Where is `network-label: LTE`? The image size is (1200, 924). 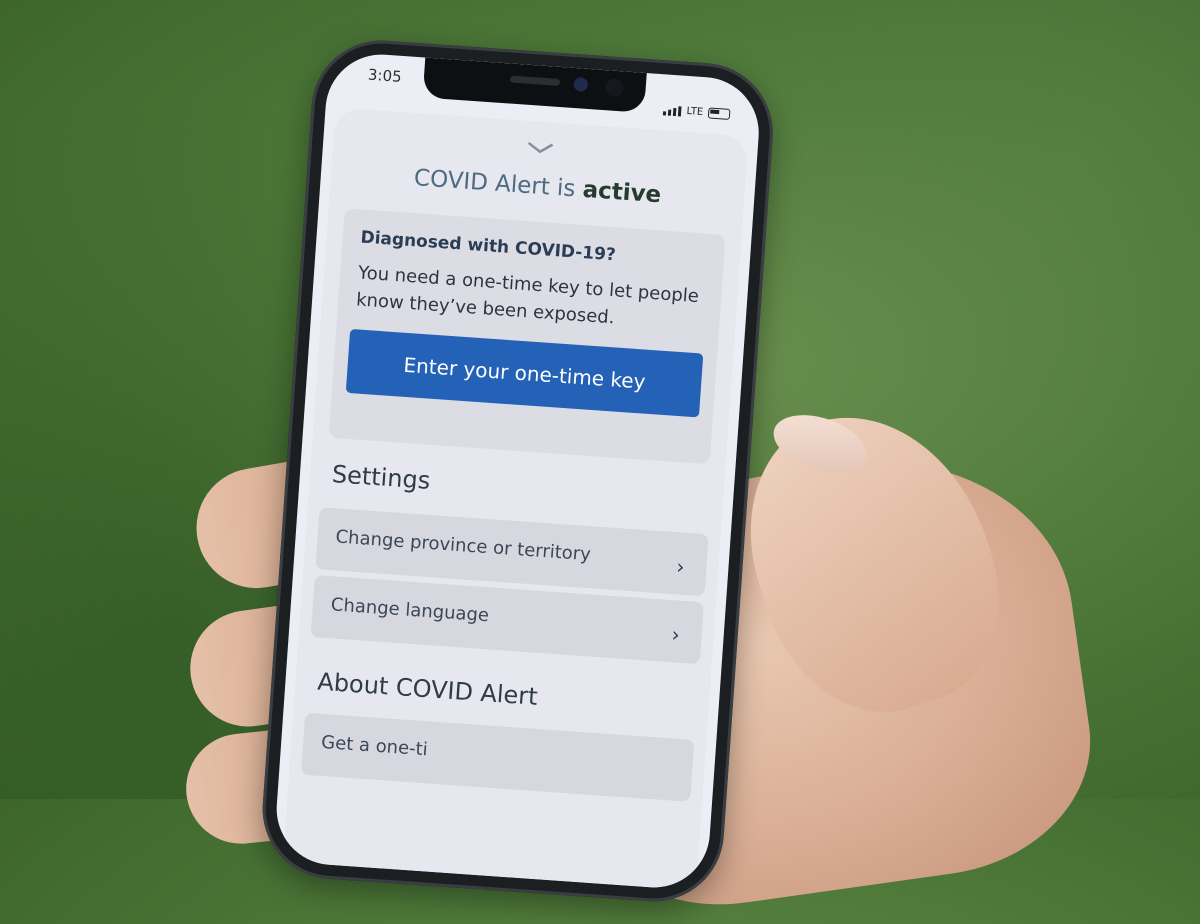 network-label: LTE is located at coordinates (695, 112).